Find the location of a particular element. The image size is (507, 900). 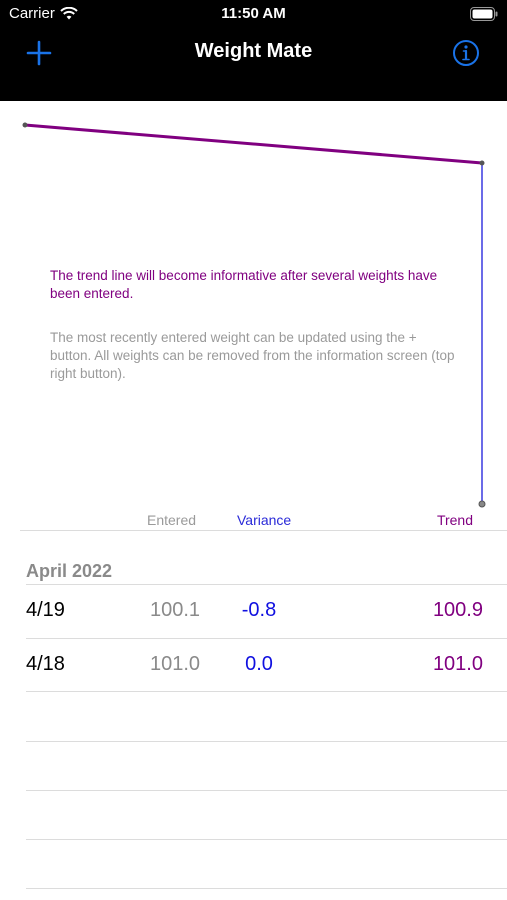

info-button is located at coordinates (466, 53).